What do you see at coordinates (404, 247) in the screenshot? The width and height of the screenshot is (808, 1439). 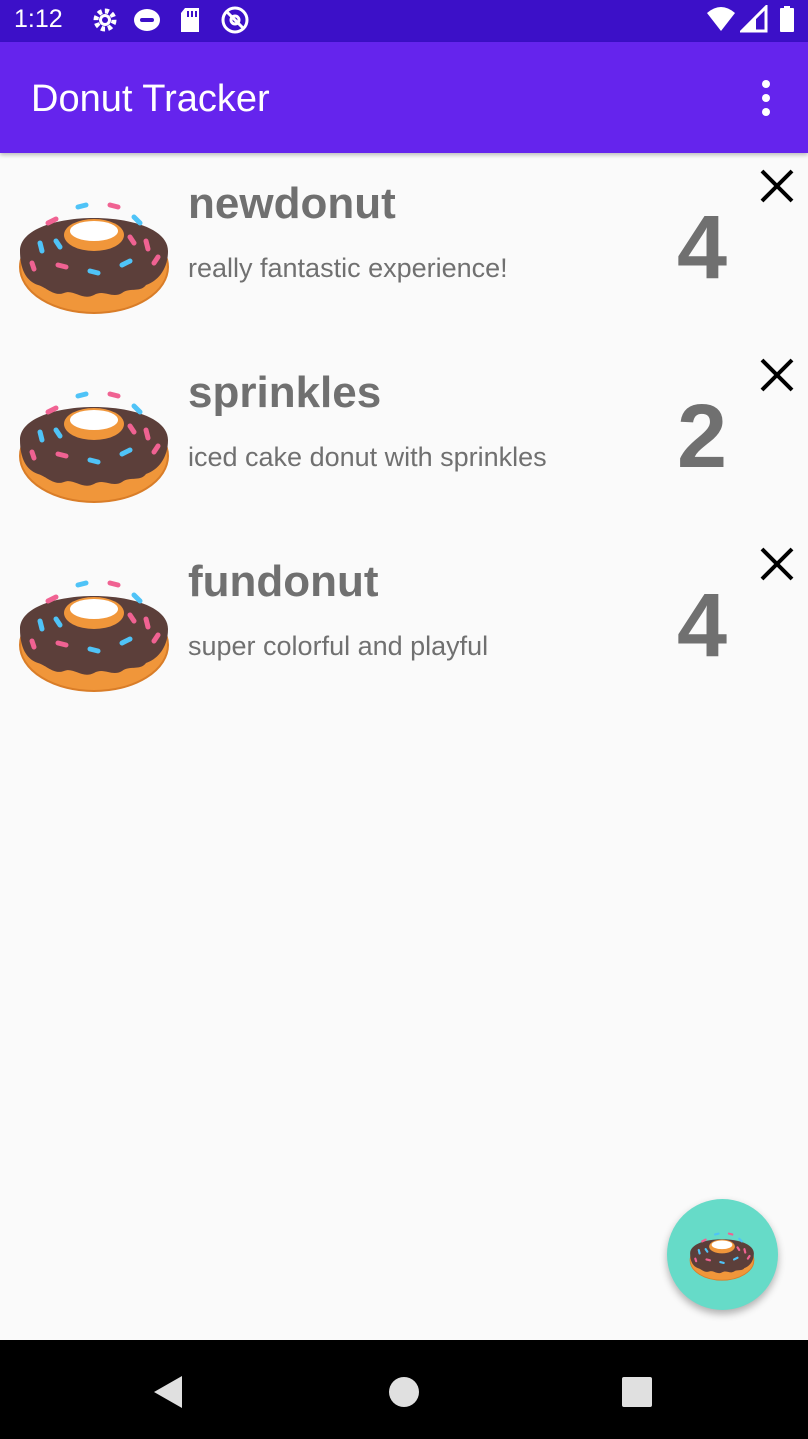 I see `donut-list-item: newdonut really fantastic experience! 4` at bounding box center [404, 247].